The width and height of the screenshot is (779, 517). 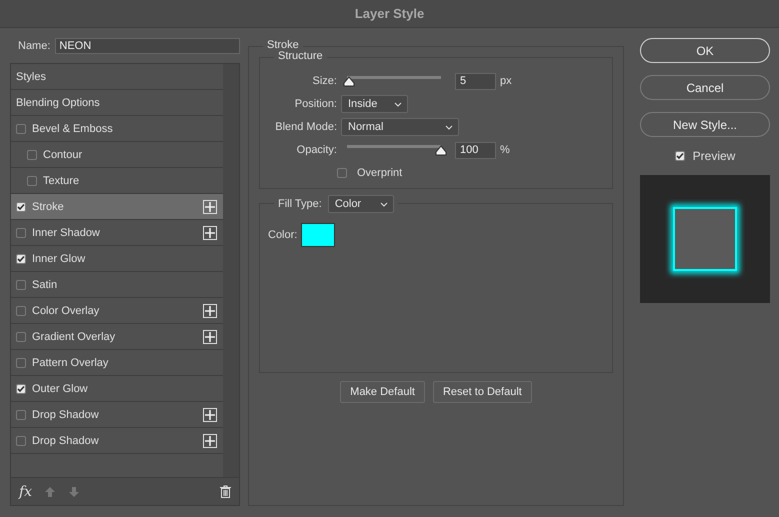 What do you see at coordinates (475, 150) in the screenshot?
I see `opacity-field: 100` at bounding box center [475, 150].